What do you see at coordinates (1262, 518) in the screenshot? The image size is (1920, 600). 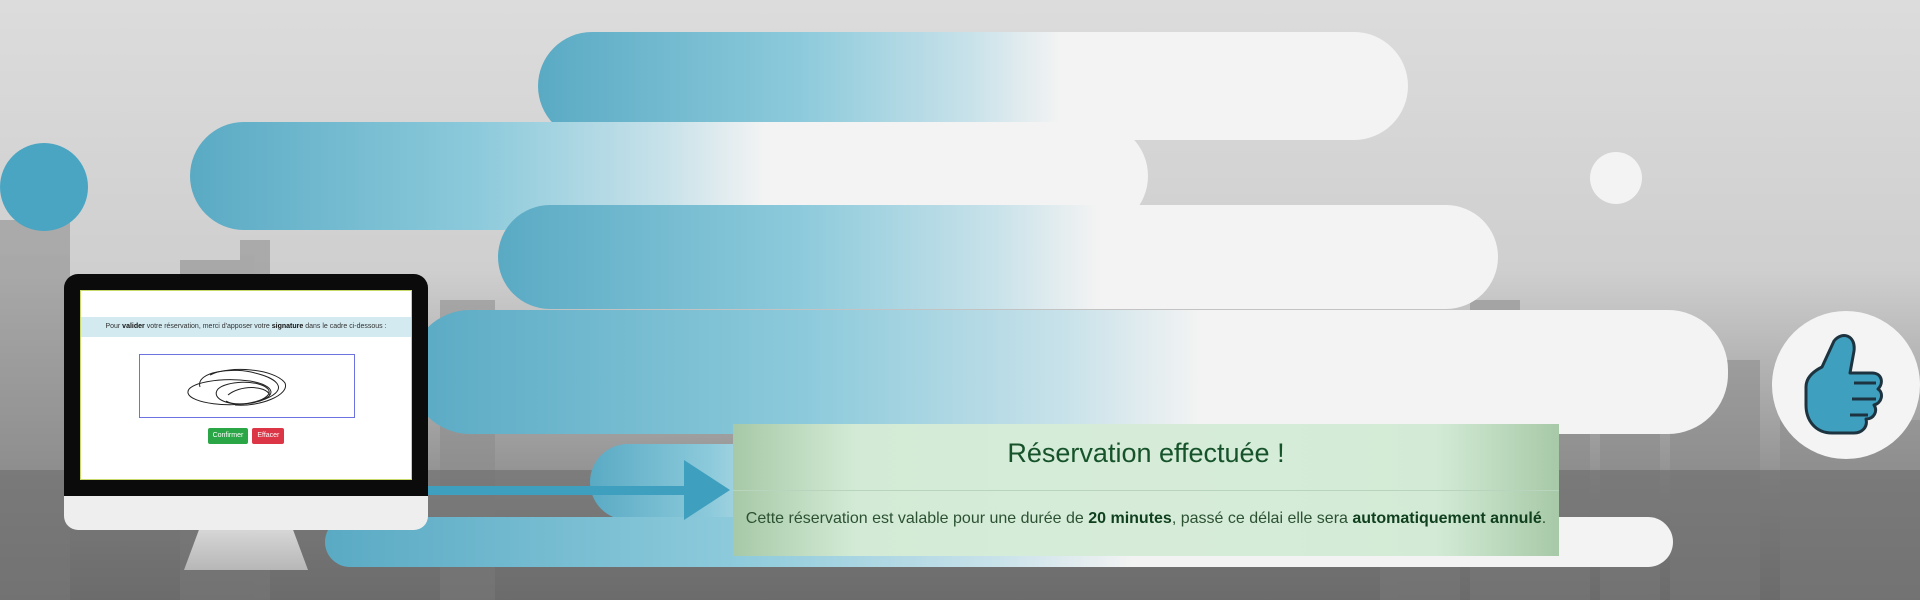 I see `message-text: , passé ce délai elle sera` at bounding box center [1262, 518].